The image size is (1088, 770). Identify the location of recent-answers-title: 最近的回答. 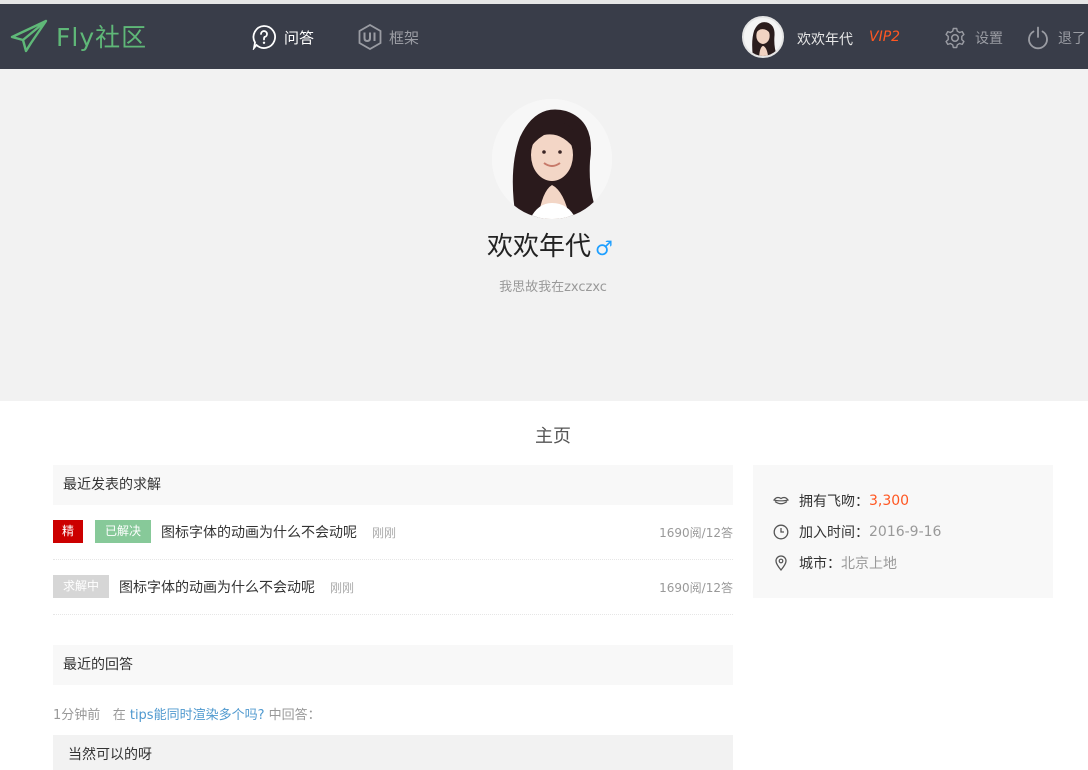
(393, 665).